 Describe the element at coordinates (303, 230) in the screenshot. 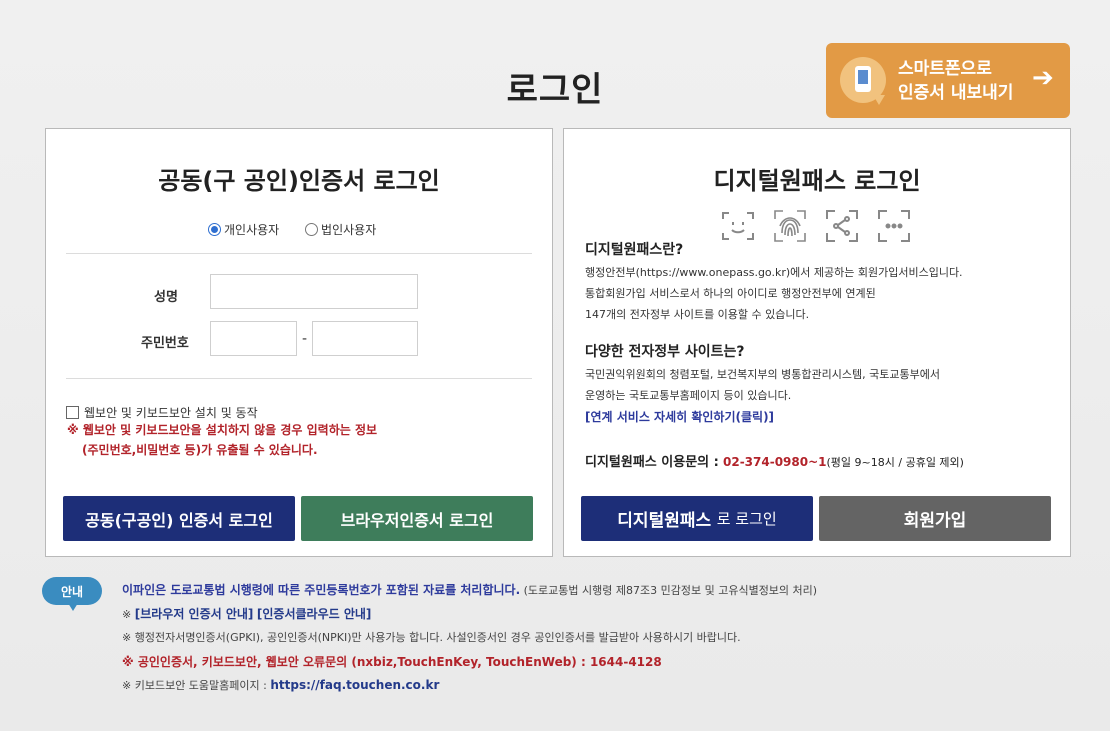

I see `user-type-radios: 개인사용자 법인사용자` at that location.